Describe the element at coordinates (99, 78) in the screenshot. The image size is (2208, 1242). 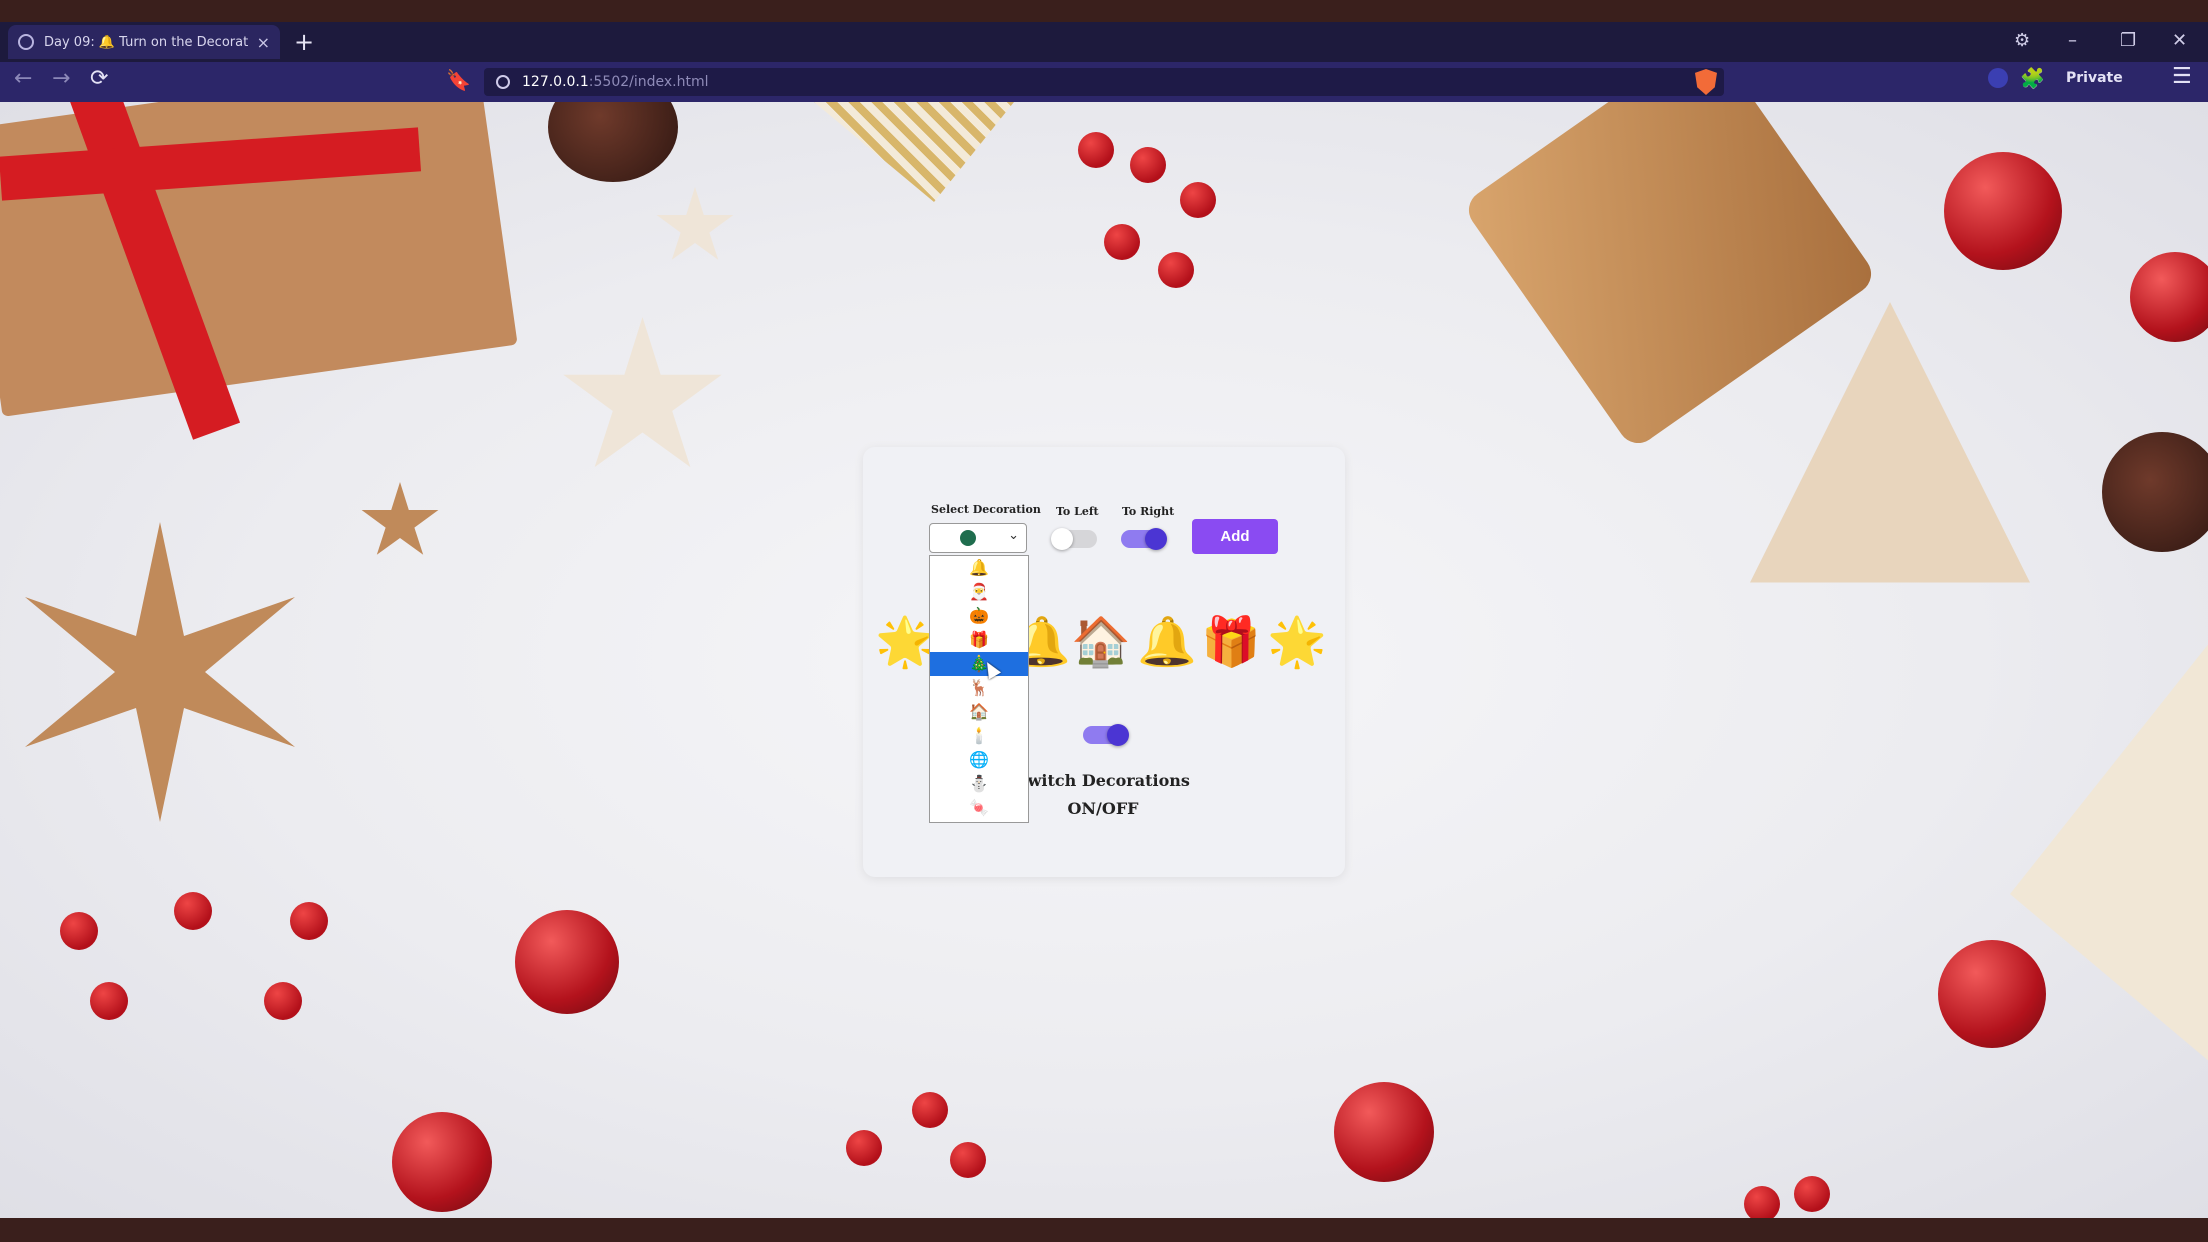
I see `reload-icon: ⟳` at that location.